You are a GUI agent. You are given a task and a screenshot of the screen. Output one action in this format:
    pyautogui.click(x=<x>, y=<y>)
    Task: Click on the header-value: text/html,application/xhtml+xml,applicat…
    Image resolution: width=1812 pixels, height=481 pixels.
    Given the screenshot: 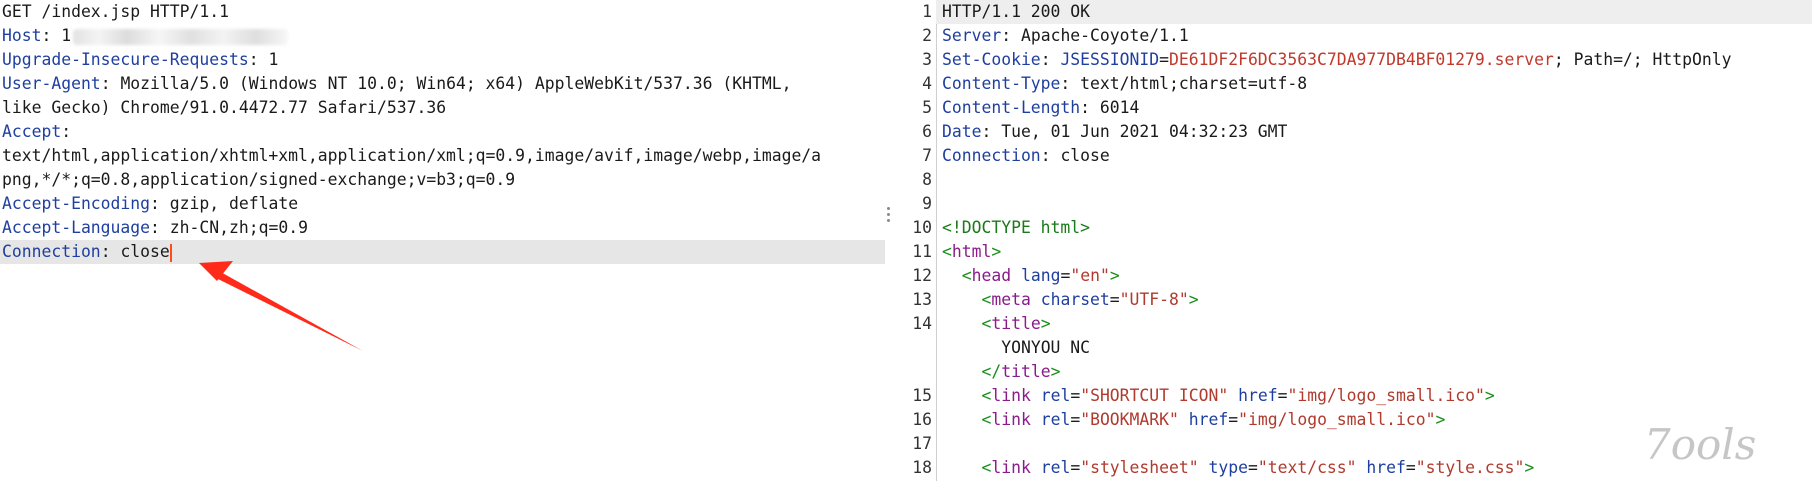 What is the action you would take?
    pyautogui.click(x=412, y=155)
    